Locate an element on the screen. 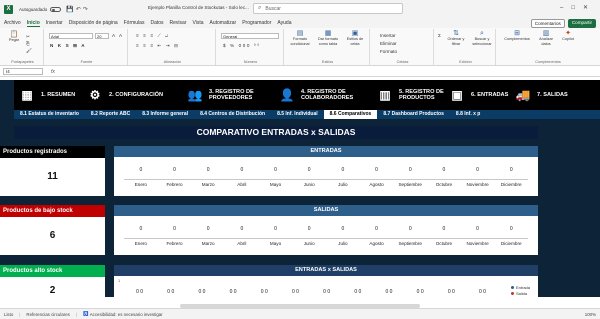 The image size is (600, 319). paste-button: 📋 Pegar is located at coordinates (14, 37).